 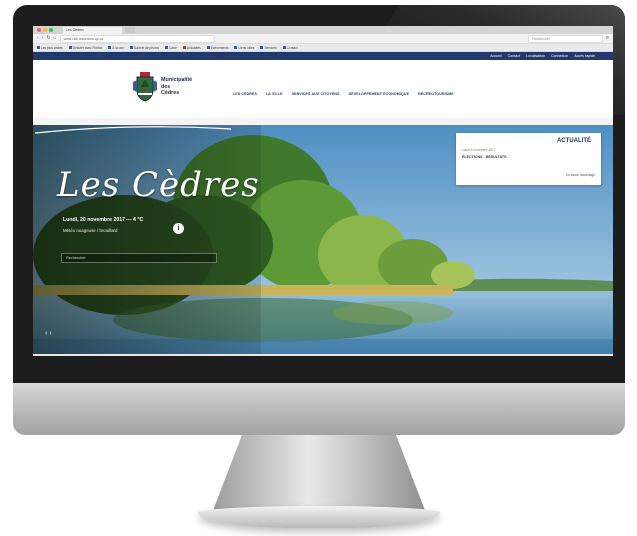 I want to click on bookmark-item: Liens utiles, so click(x=244, y=48).